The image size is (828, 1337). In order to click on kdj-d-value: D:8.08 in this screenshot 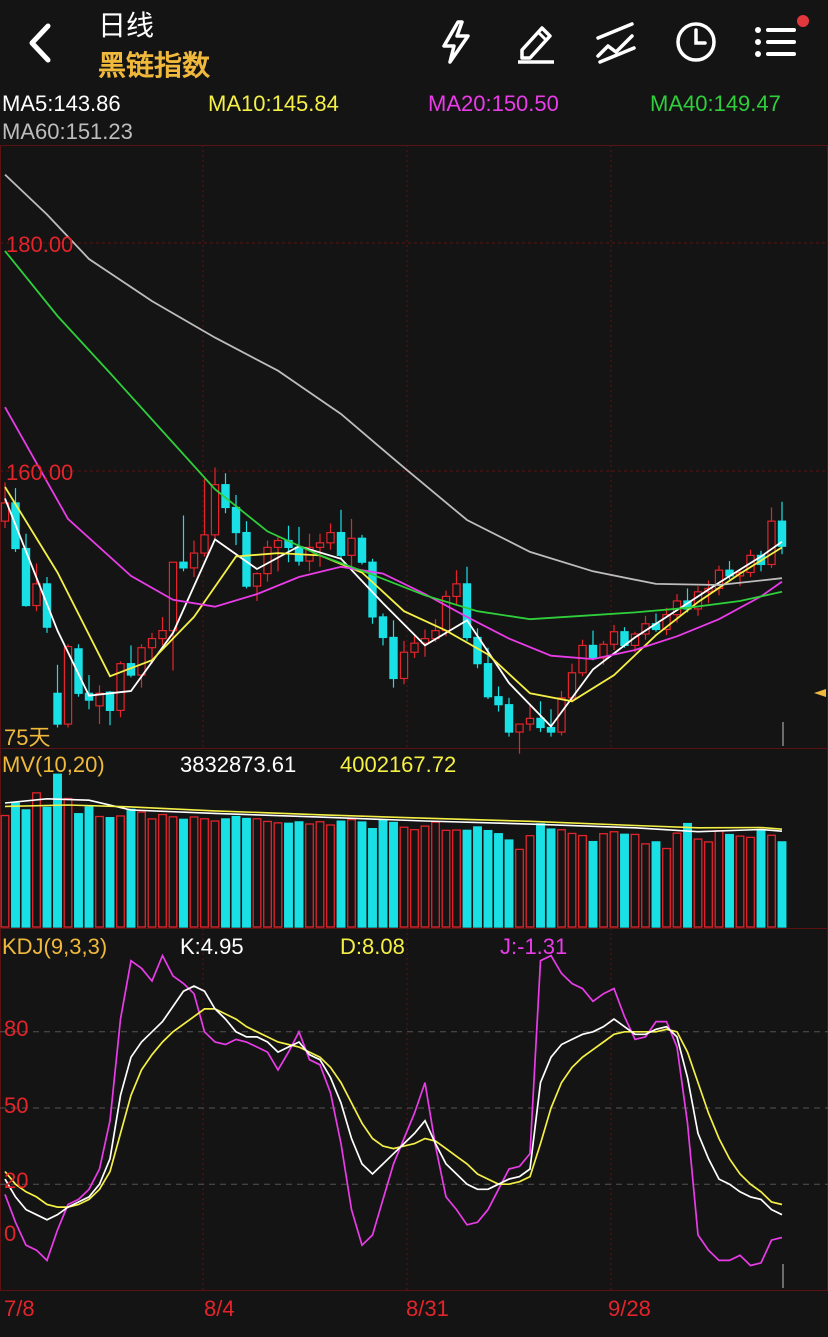, I will do `click(372, 946)`.